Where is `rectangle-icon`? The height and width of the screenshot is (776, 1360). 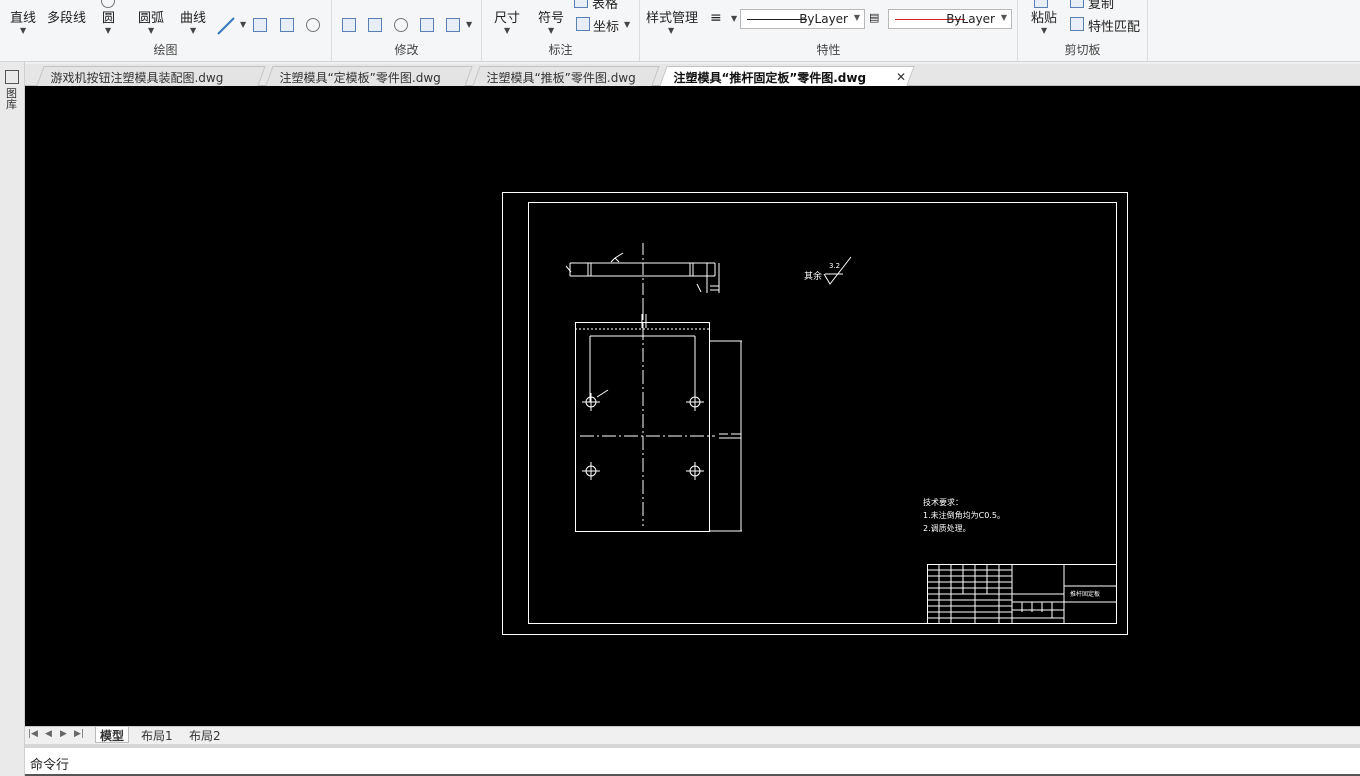
rectangle-icon is located at coordinates (260, 25).